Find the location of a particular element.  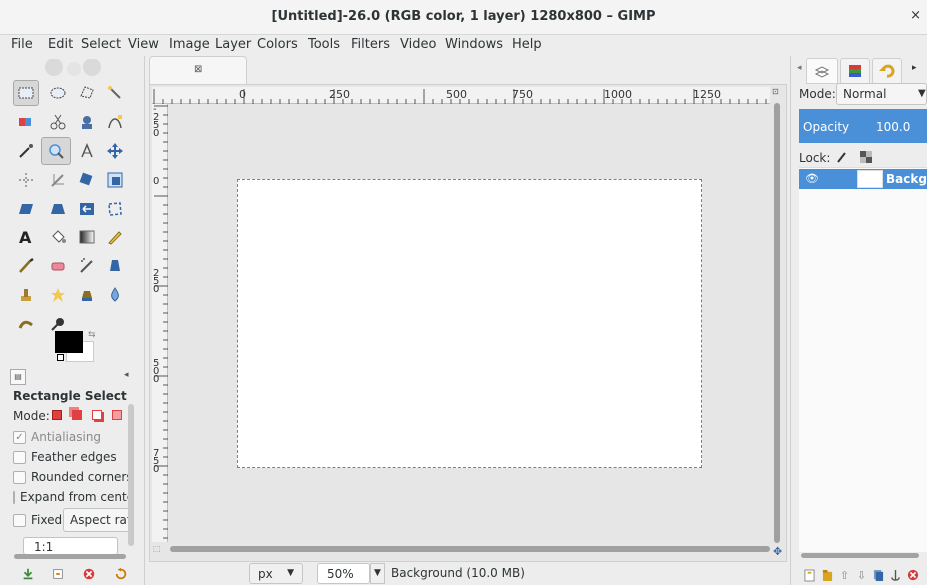

duplicate-layer-icon is located at coordinates (878, 575).